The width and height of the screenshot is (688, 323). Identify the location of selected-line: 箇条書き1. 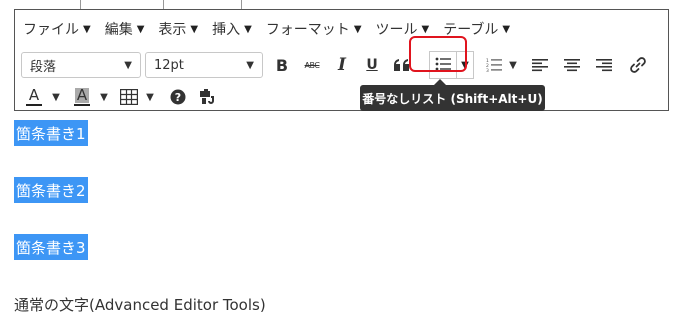
(51, 133).